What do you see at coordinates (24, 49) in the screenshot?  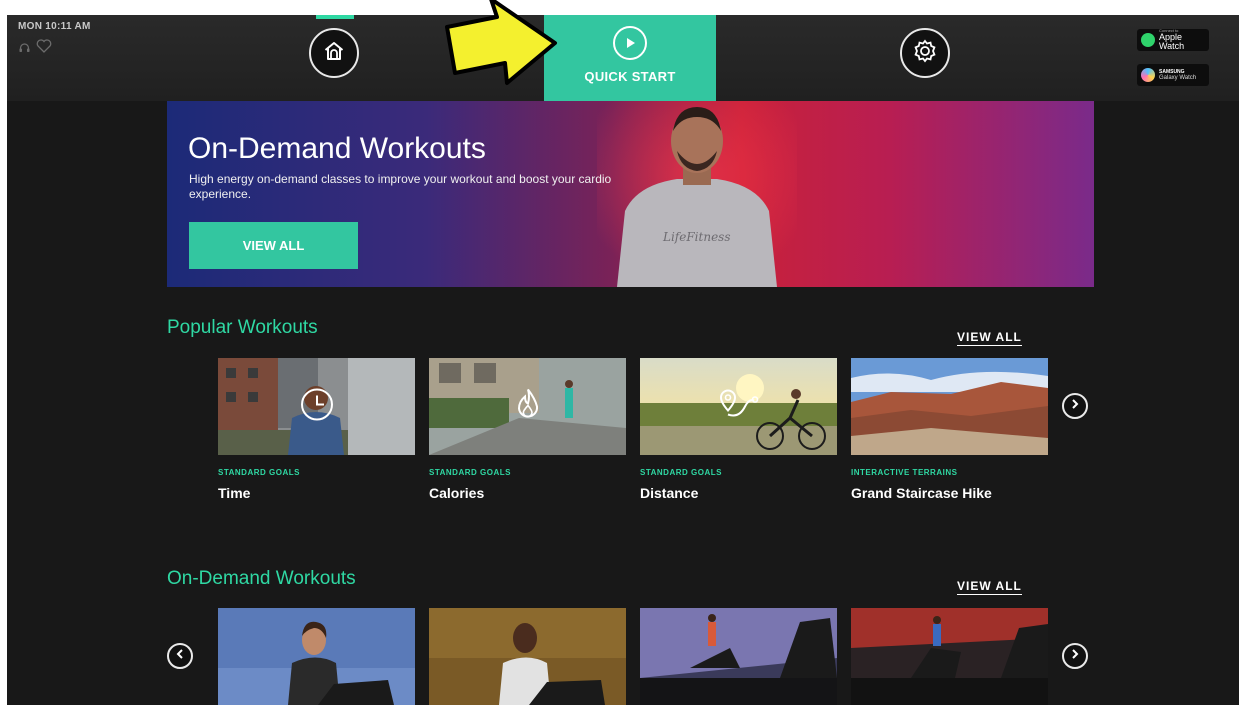 I see `headphones-icon` at bounding box center [24, 49].